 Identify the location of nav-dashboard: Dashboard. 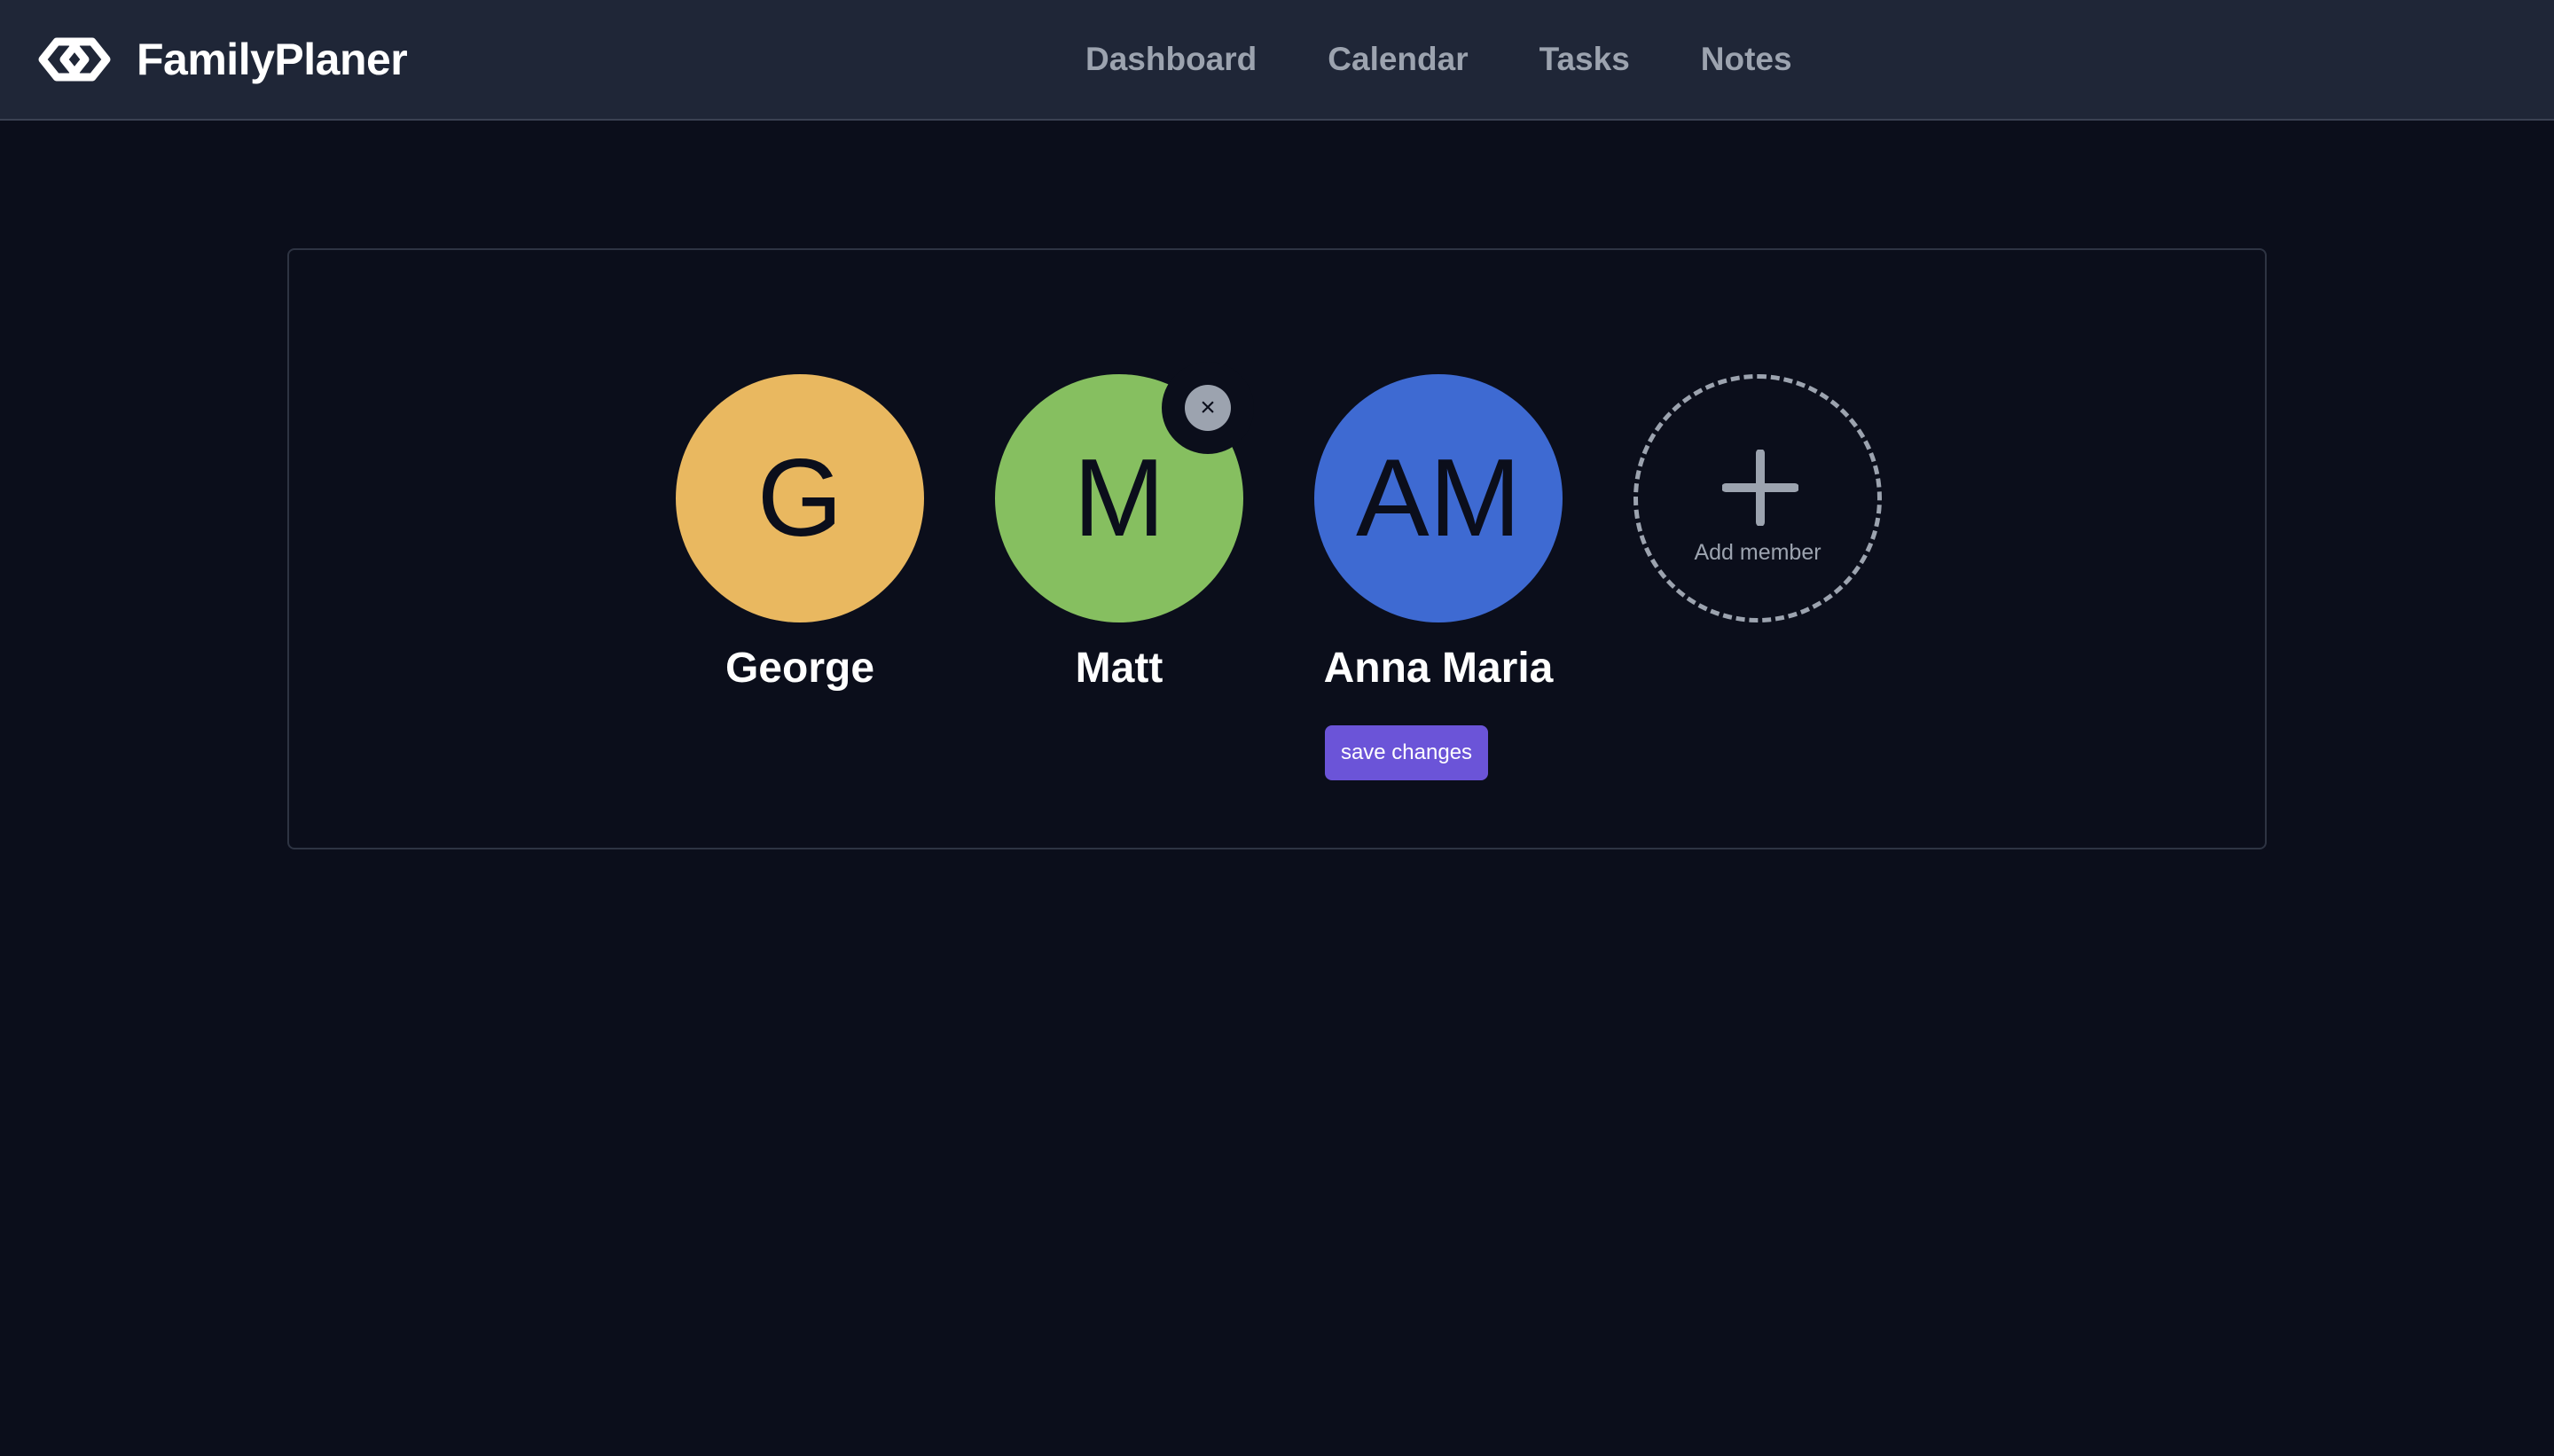
(1171, 59).